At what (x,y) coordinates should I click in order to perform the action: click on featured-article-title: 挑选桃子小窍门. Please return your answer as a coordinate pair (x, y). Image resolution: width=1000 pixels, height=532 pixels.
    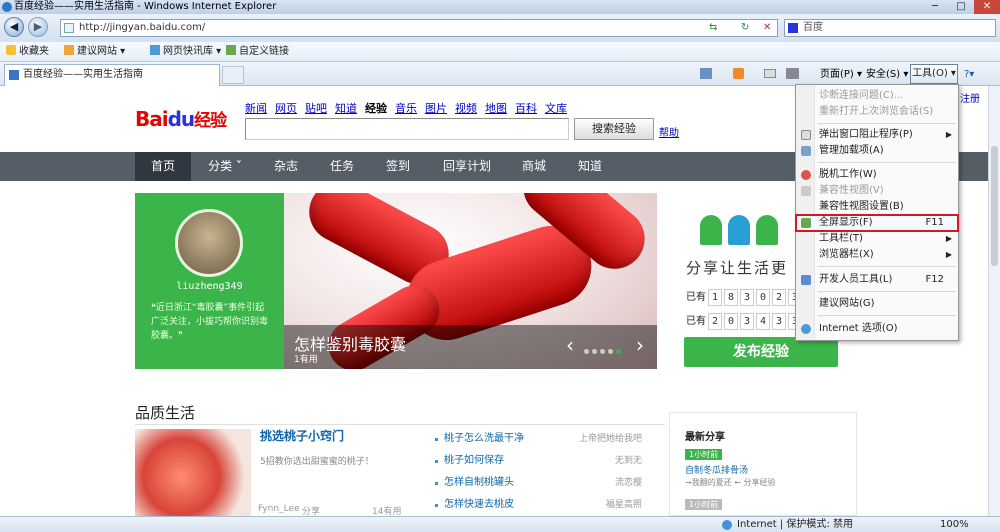
    Looking at the image, I should click on (302, 435).